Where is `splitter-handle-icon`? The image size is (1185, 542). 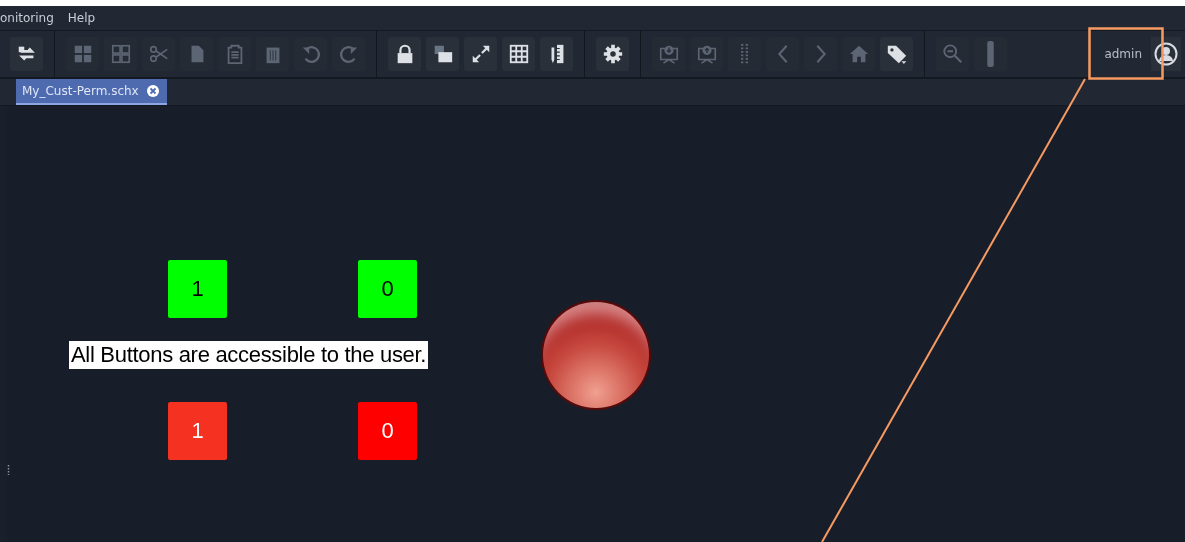 splitter-handle-icon is located at coordinates (8, 470).